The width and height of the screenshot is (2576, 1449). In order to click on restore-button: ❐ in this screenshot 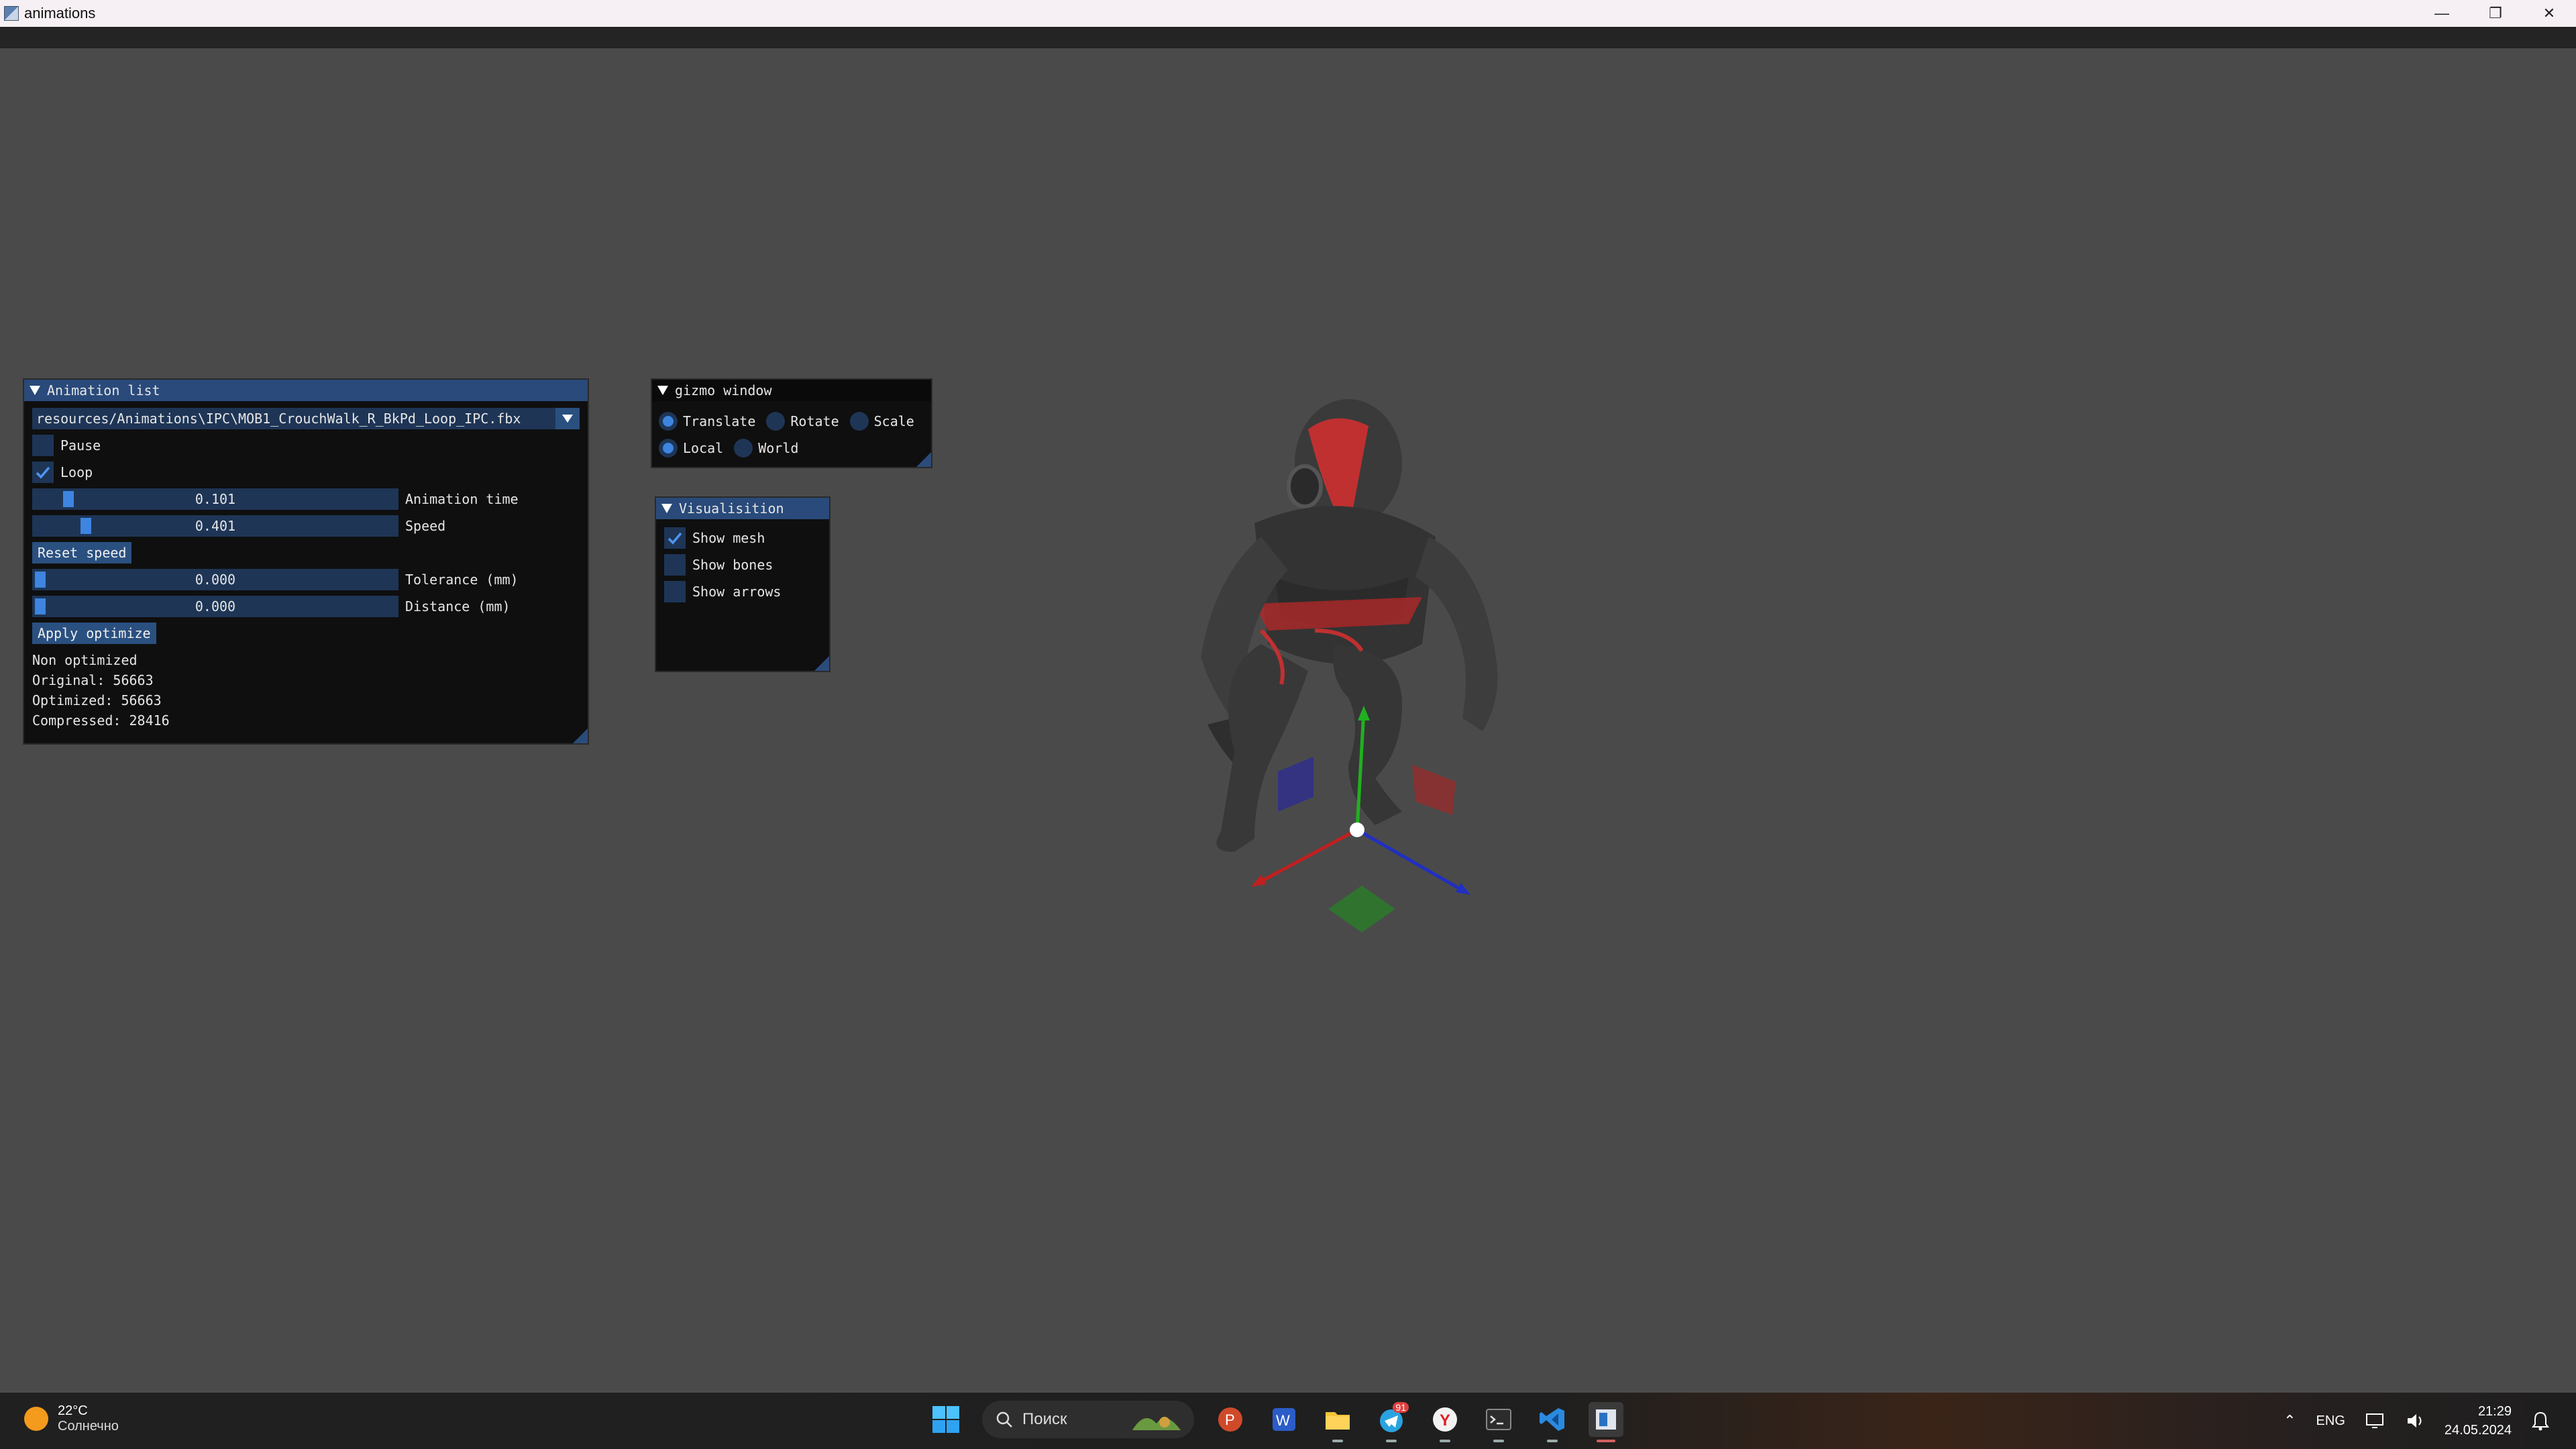, I will do `click(2495, 13)`.